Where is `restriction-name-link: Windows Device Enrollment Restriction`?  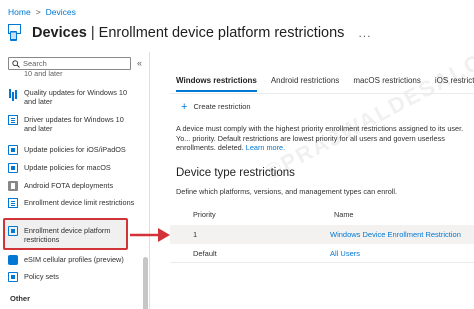 restriction-name-link: Windows Device Enrollment Restriction is located at coordinates (395, 234).